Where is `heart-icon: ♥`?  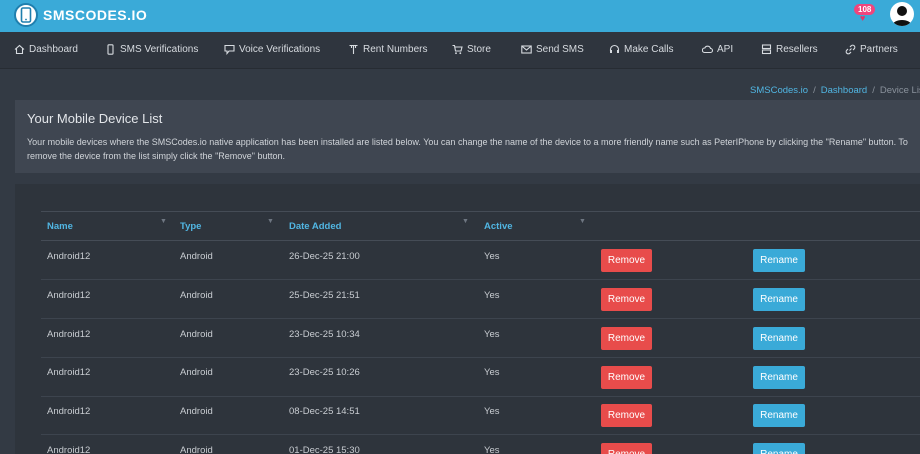 heart-icon: ♥ is located at coordinates (863, 18).